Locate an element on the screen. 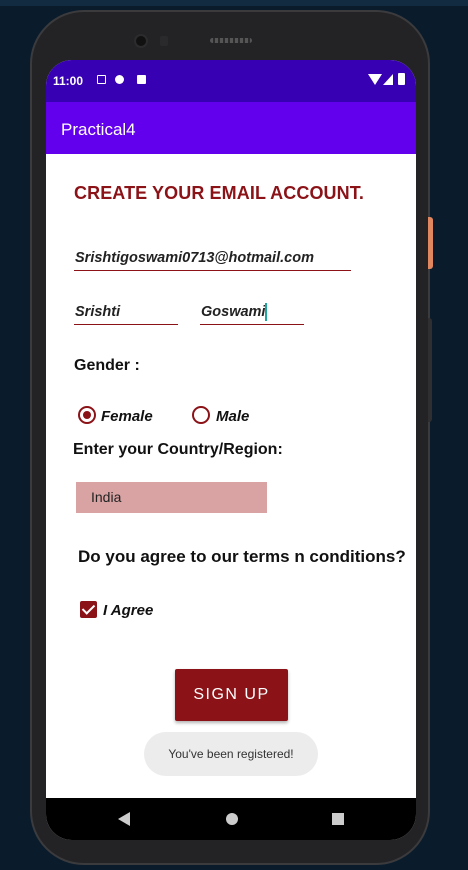  first-name-field is located at coordinates (126, 313).